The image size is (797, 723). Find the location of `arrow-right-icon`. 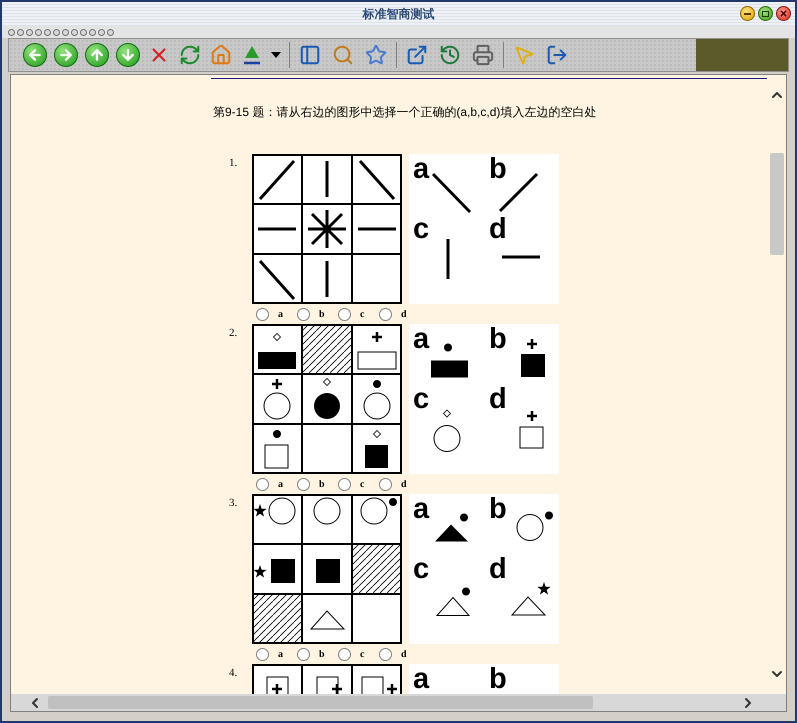

arrow-right-icon is located at coordinates (66, 55).